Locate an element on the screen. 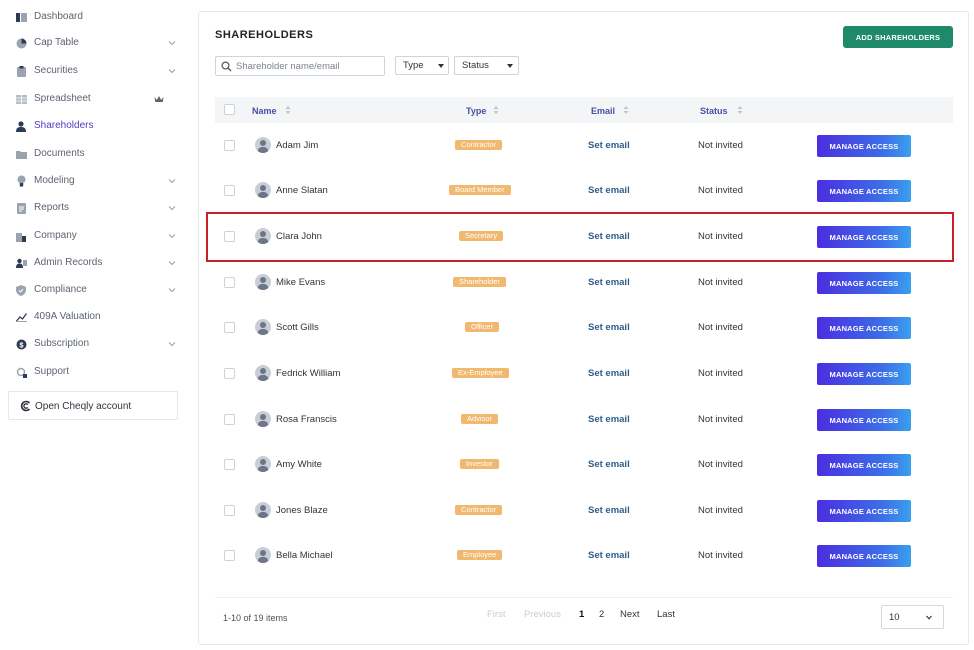 Image resolution: width=974 pixels, height=650 pixels. shareholder-name: Mike Evans is located at coordinates (301, 282).